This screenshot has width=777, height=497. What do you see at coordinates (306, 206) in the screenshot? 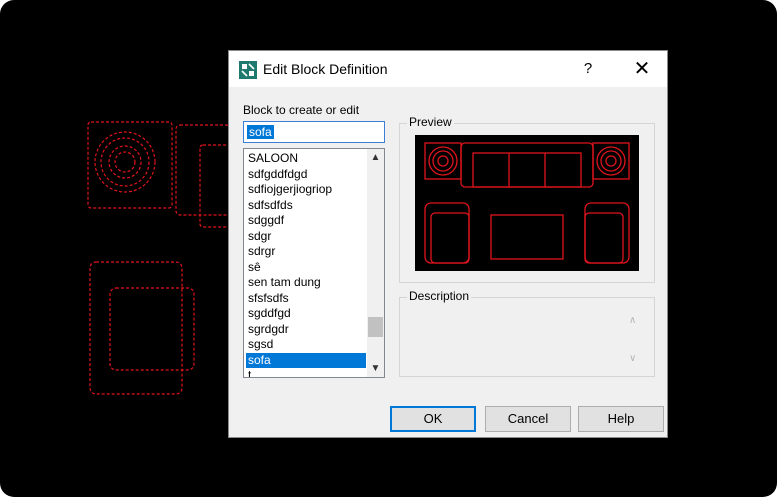
I see `list-item: sdfsdfds` at bounding box center [306, 206].